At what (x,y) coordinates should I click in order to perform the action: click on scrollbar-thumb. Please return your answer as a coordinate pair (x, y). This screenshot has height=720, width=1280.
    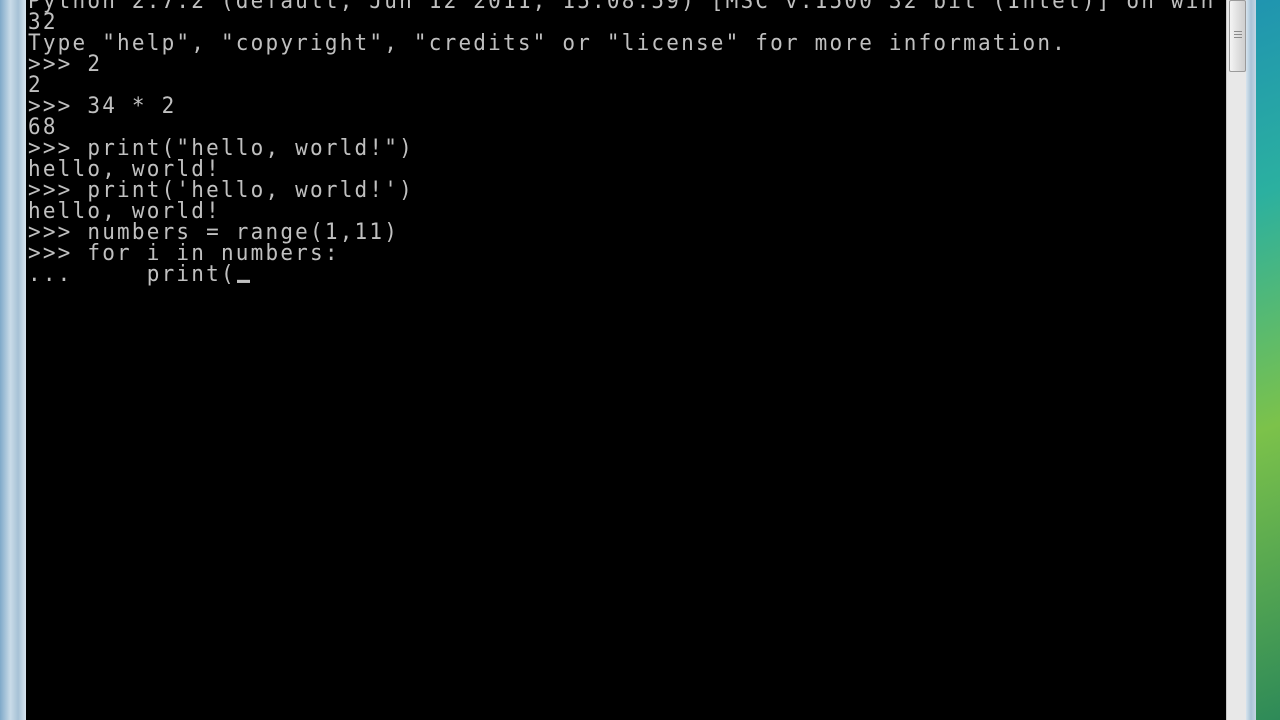
    Looking at the image, I should click on (1237, 36).